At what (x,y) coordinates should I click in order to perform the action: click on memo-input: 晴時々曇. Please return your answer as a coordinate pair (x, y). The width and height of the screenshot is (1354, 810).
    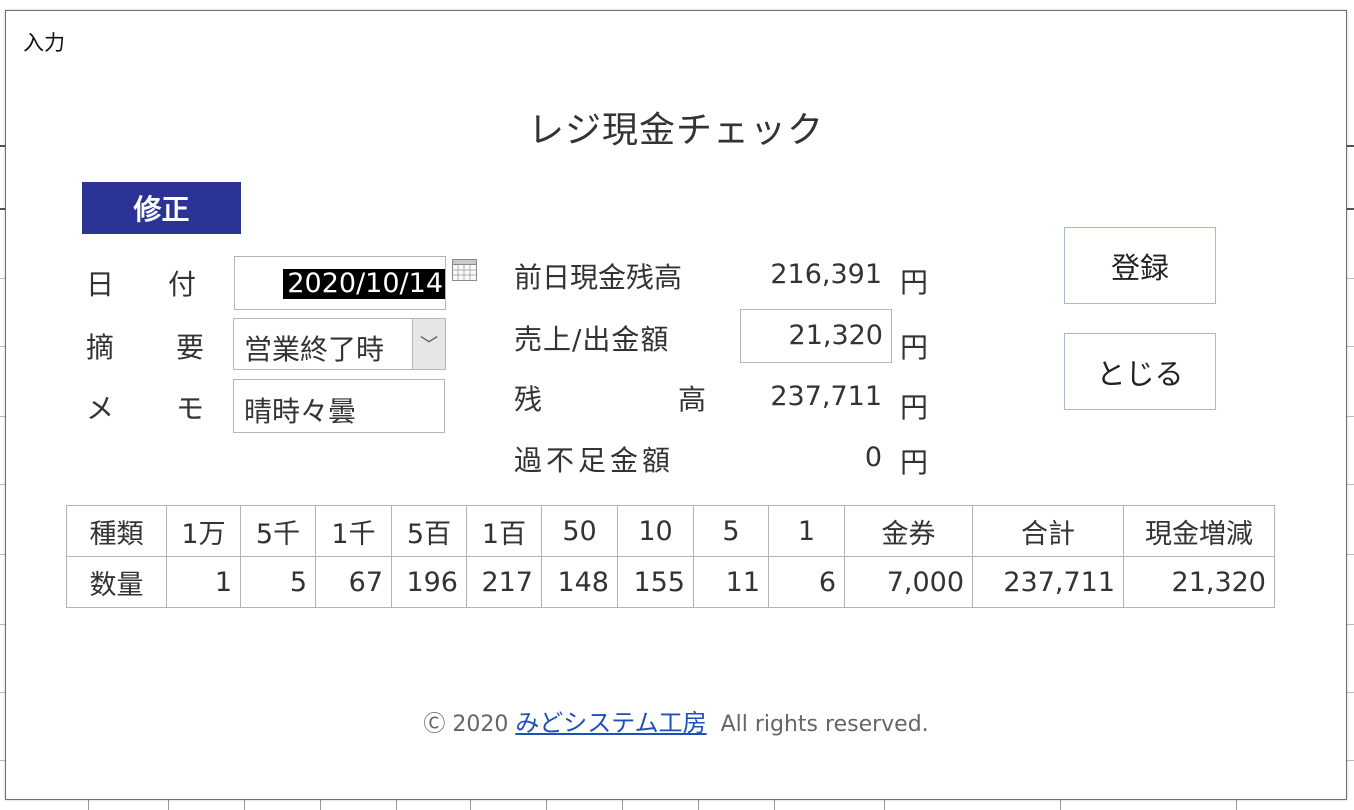
    Looking at the image, I should click on (339, 406).